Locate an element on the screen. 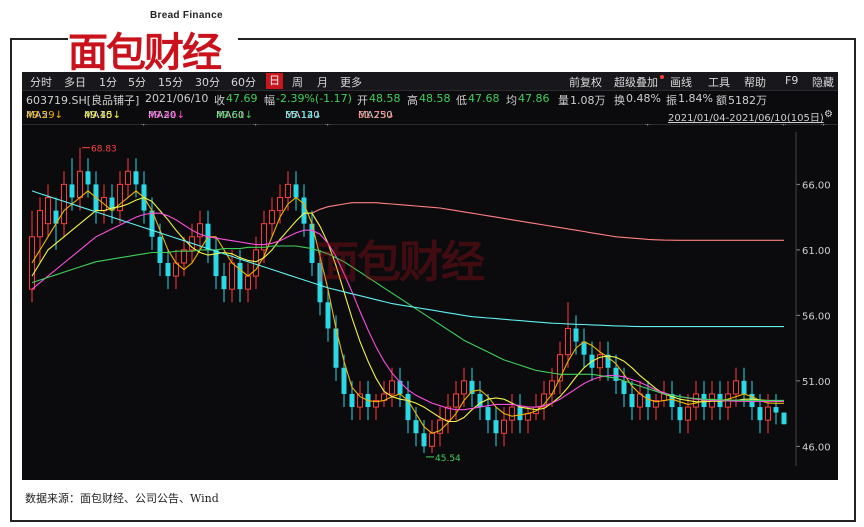 The height and width of the screenshot is (527, 864). amplitude-label: 振 is located at coordinates (671, 100).